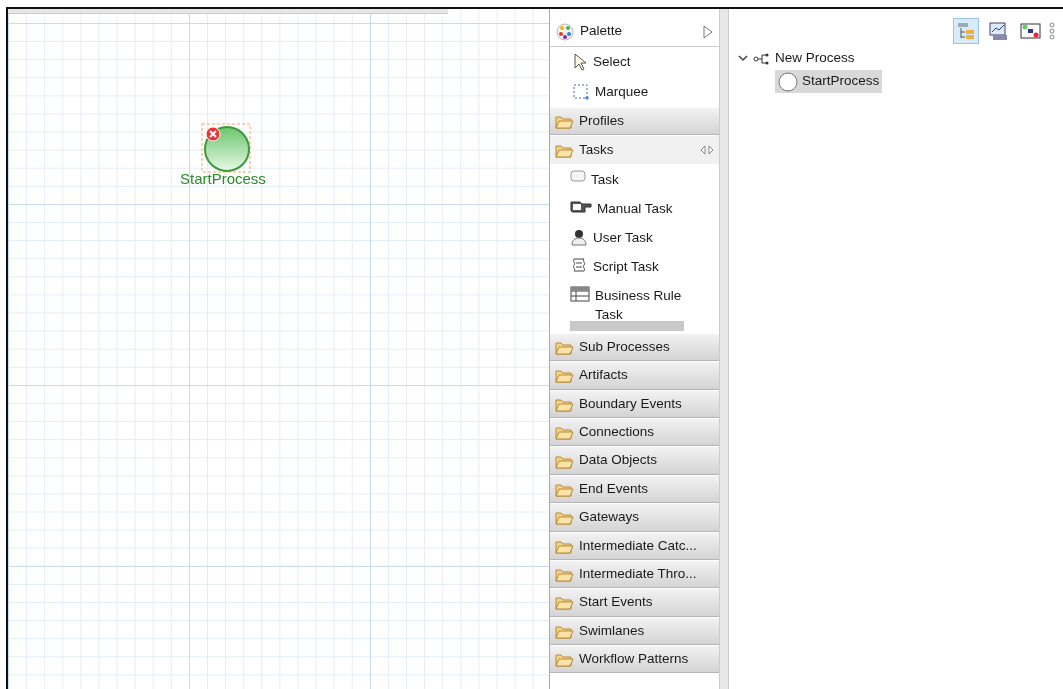 The height and width of the screenshot is (689, 1063). I want to click on view-menu-button, so click(1052, 31).